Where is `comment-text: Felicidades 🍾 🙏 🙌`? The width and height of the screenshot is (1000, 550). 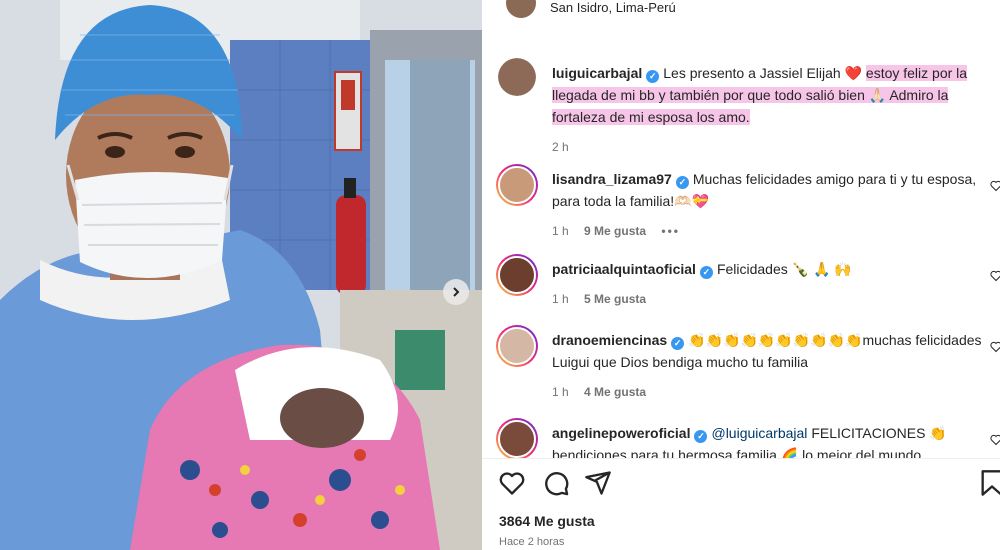 comment-text: Felicidades 🍾 🙏 🙌 is located at coordinates (784, 269).